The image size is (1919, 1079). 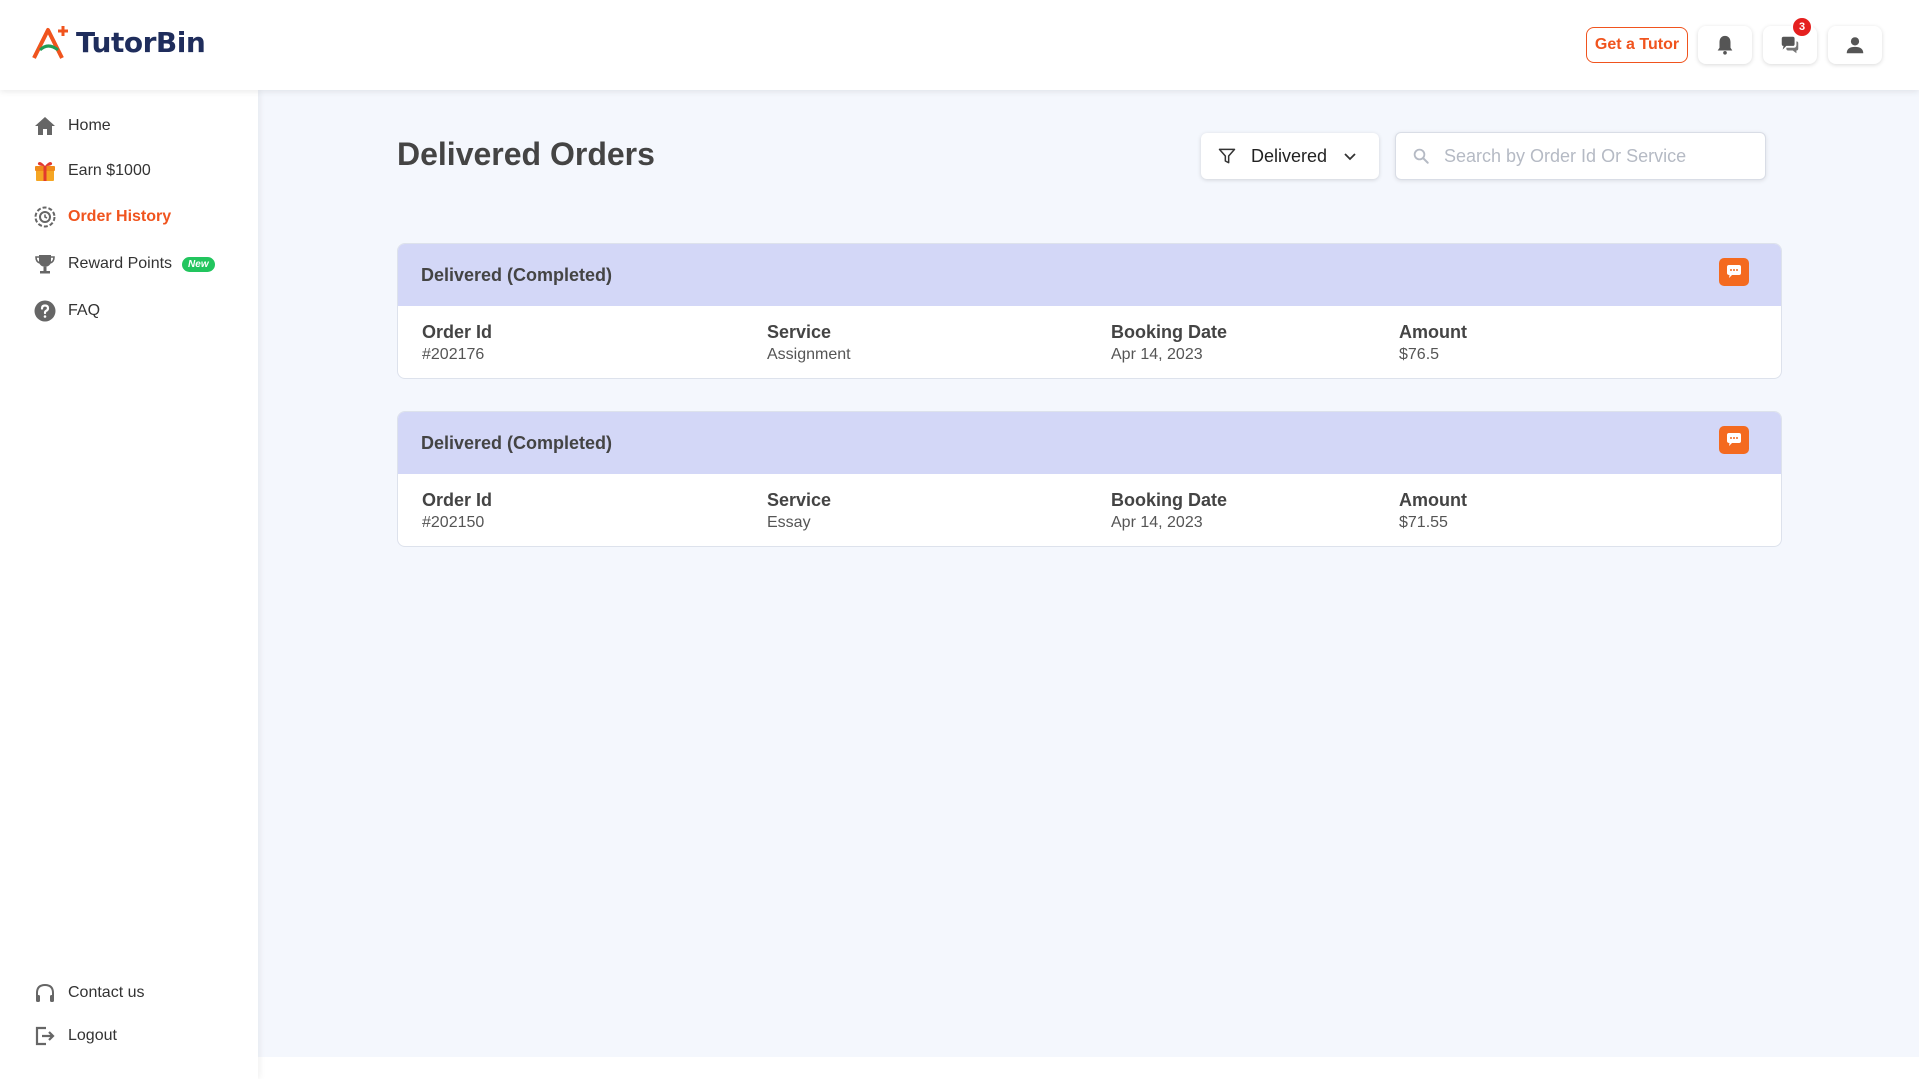 I want to click on sidebar-item-logout: Logout, so click(x=74, y=1036).